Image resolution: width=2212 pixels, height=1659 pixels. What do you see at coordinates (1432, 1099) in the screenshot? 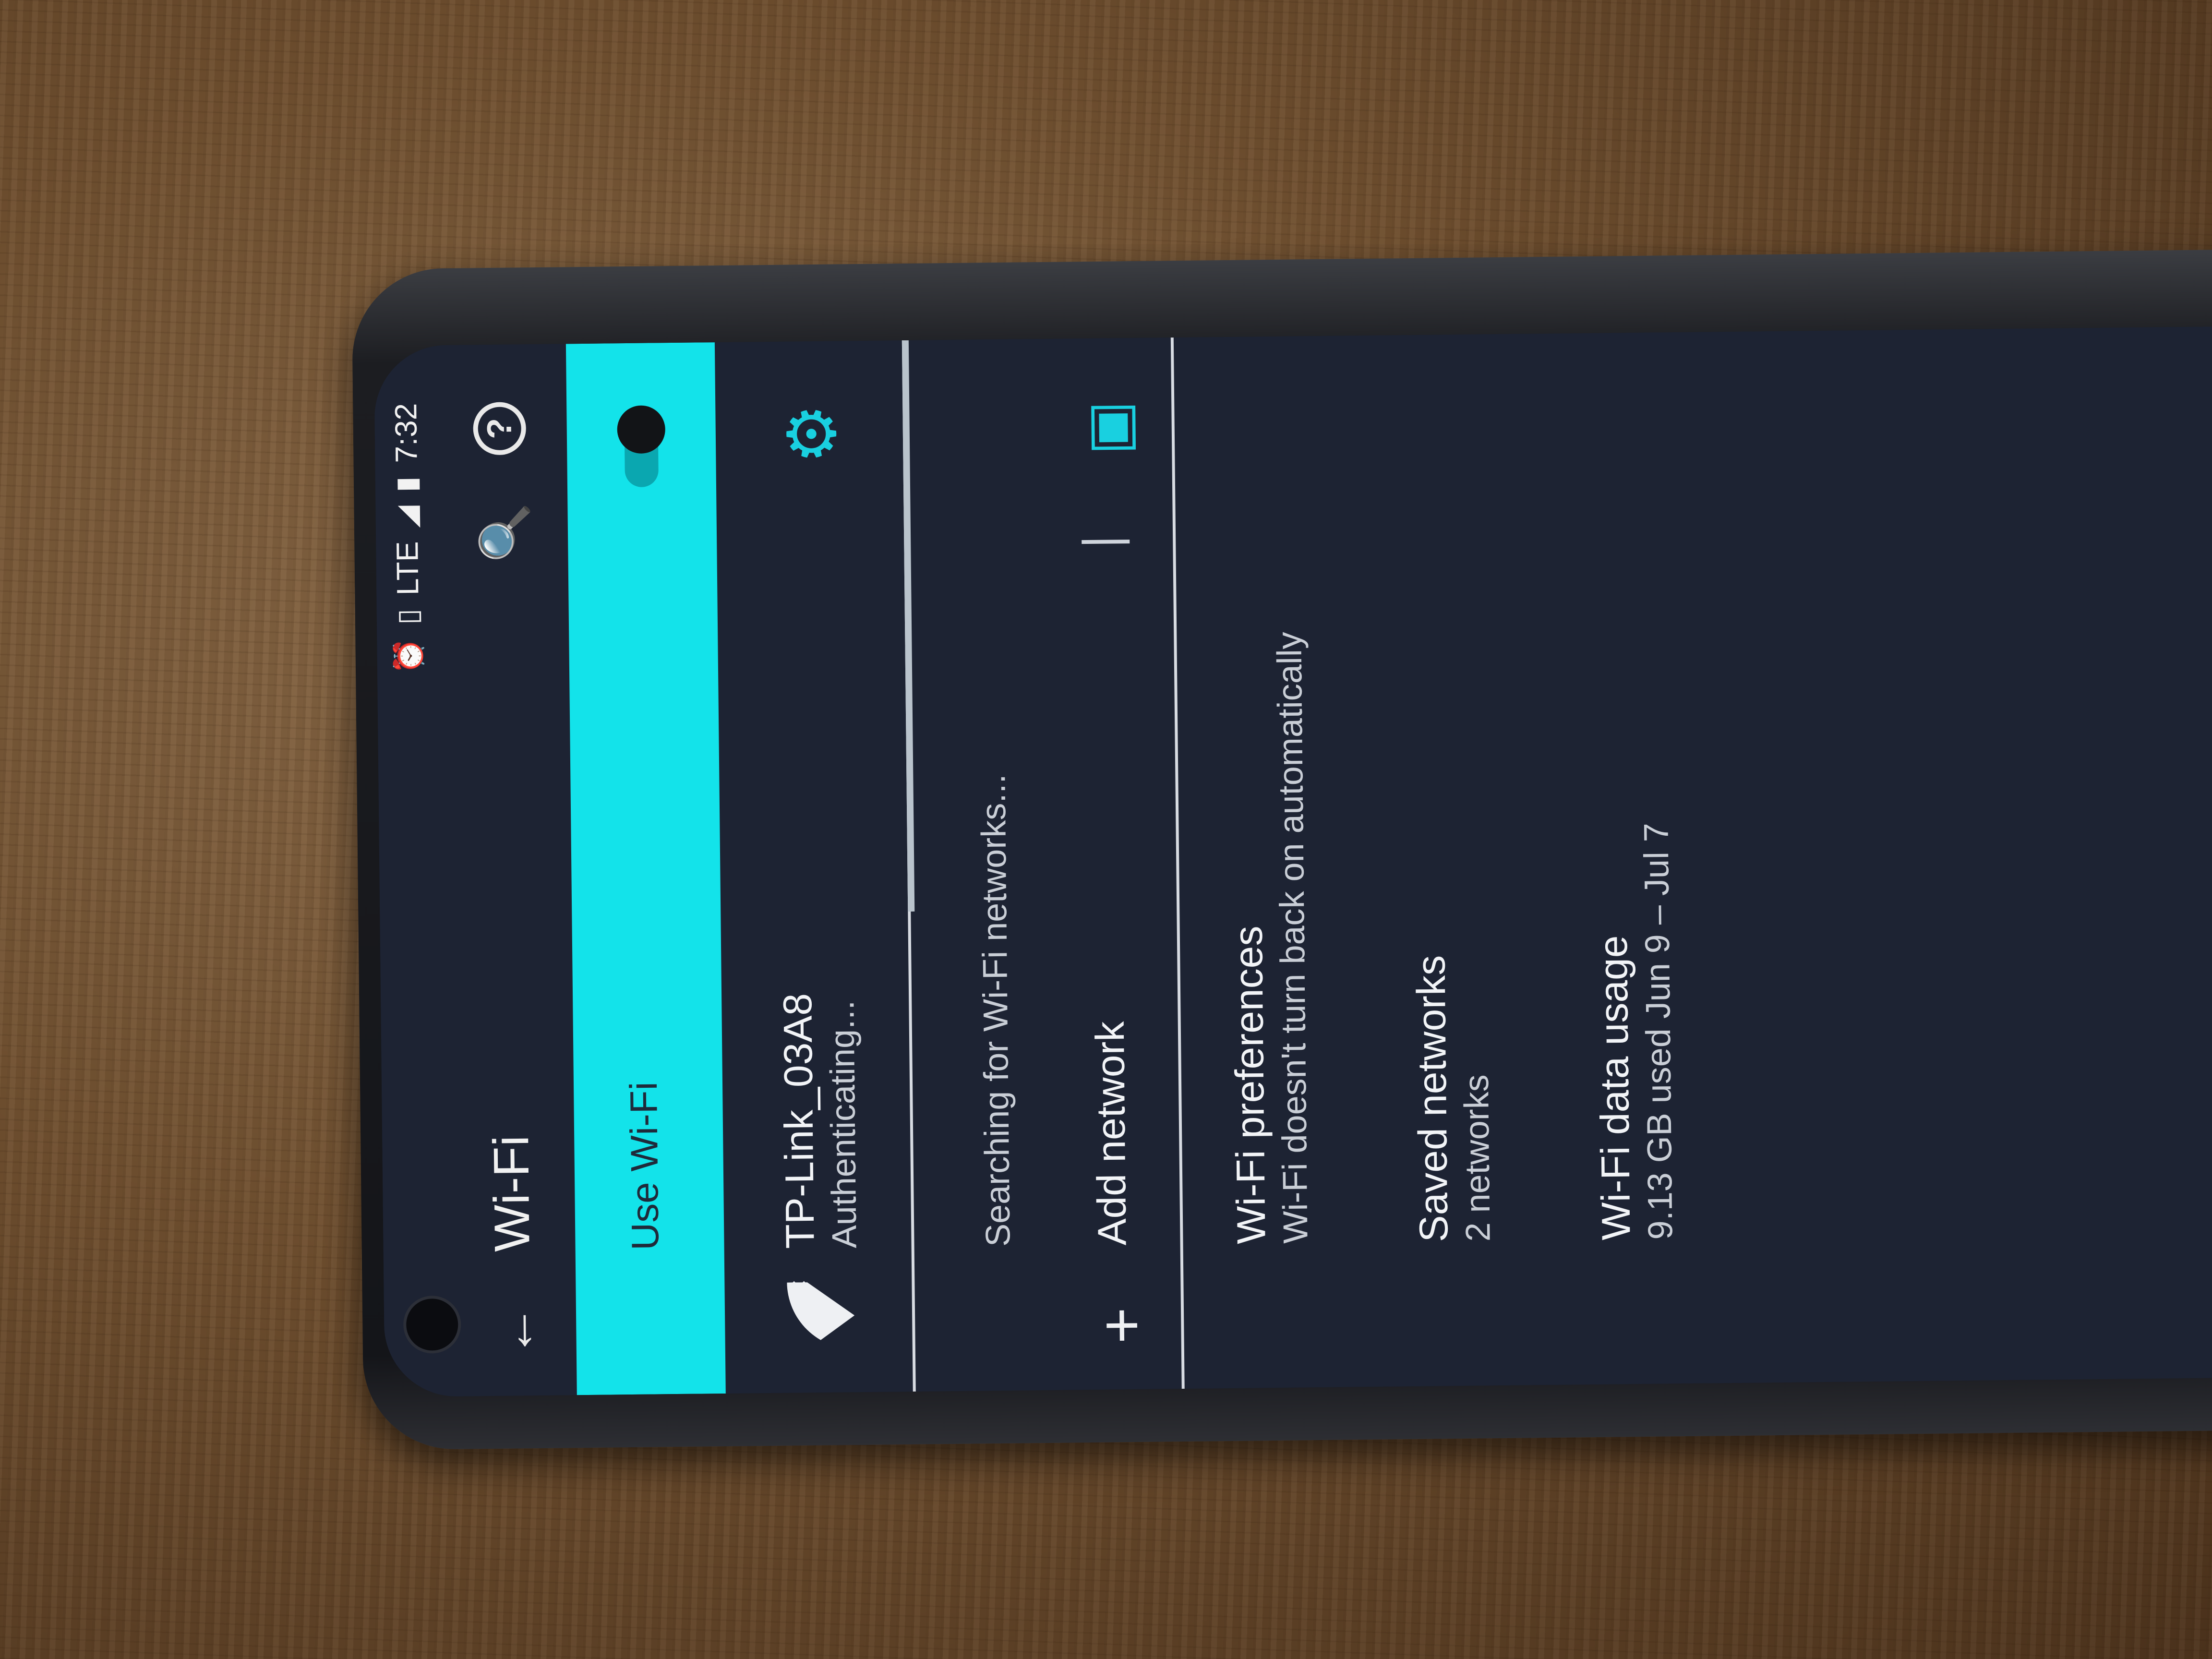
I see `pref-title: Saved networks` at bounding box center [1432, 1099].